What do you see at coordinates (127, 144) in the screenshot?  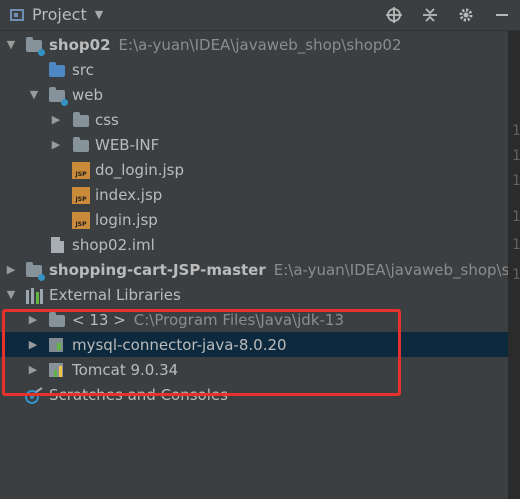 I see `tree-label-web-inf: WEB-INF` at bounding box center [127, 144].